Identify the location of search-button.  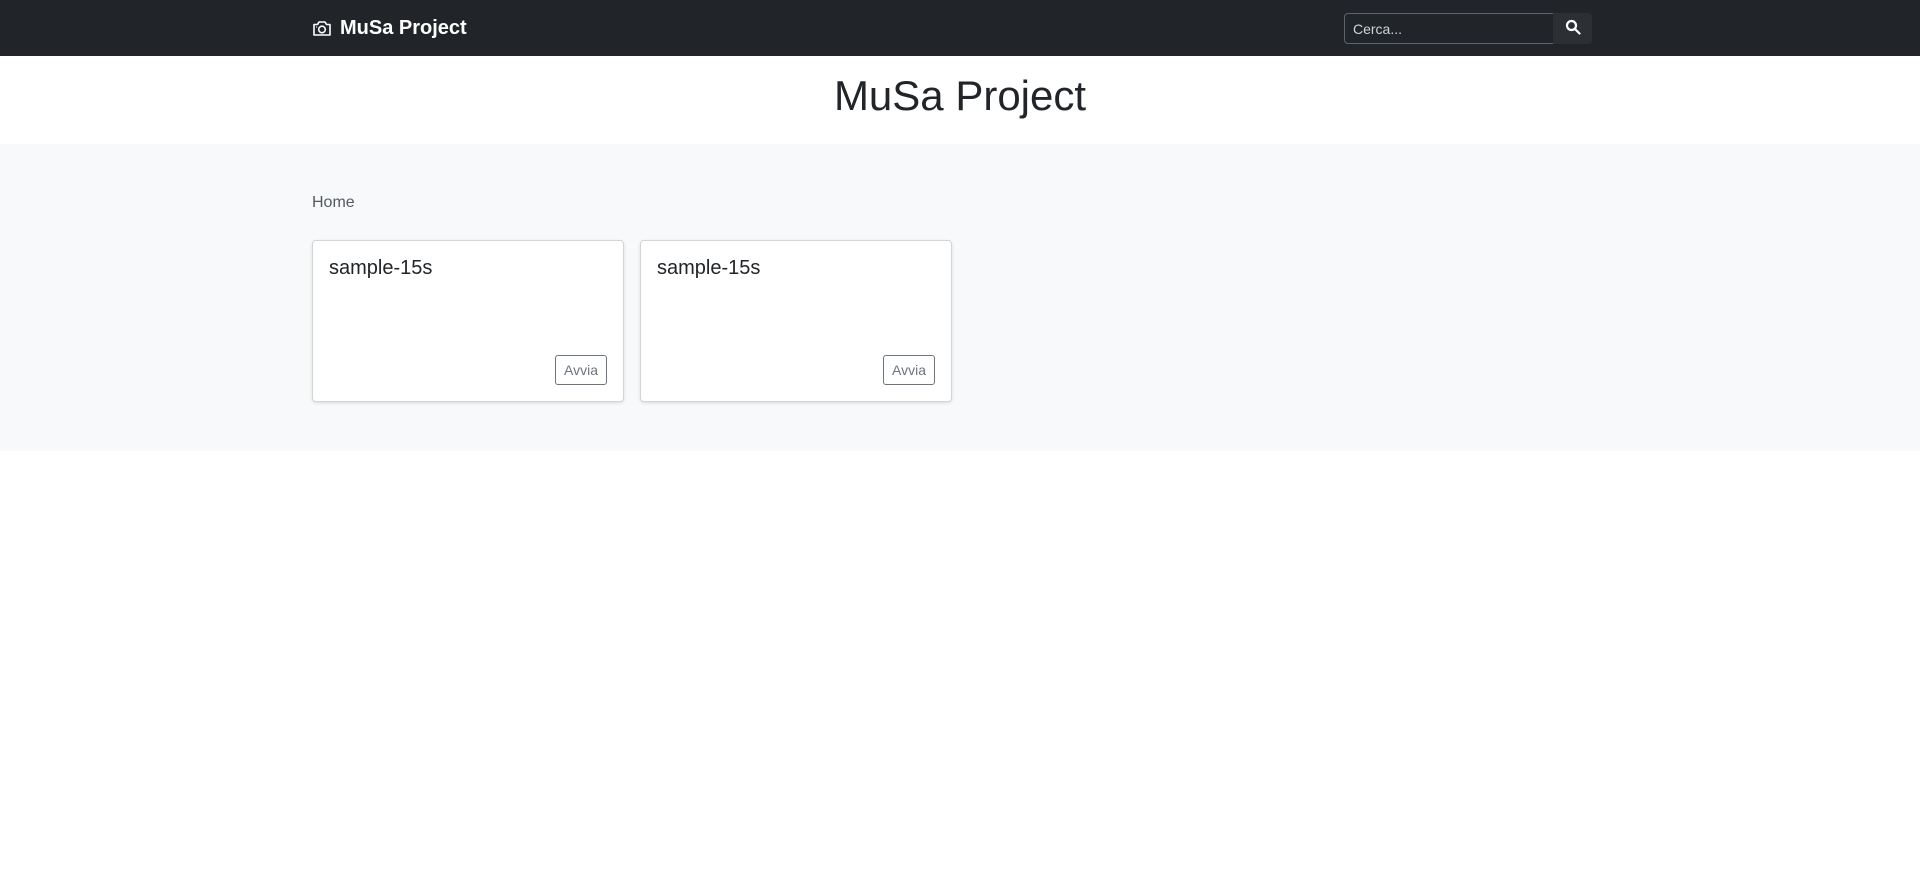
(1572, 28).